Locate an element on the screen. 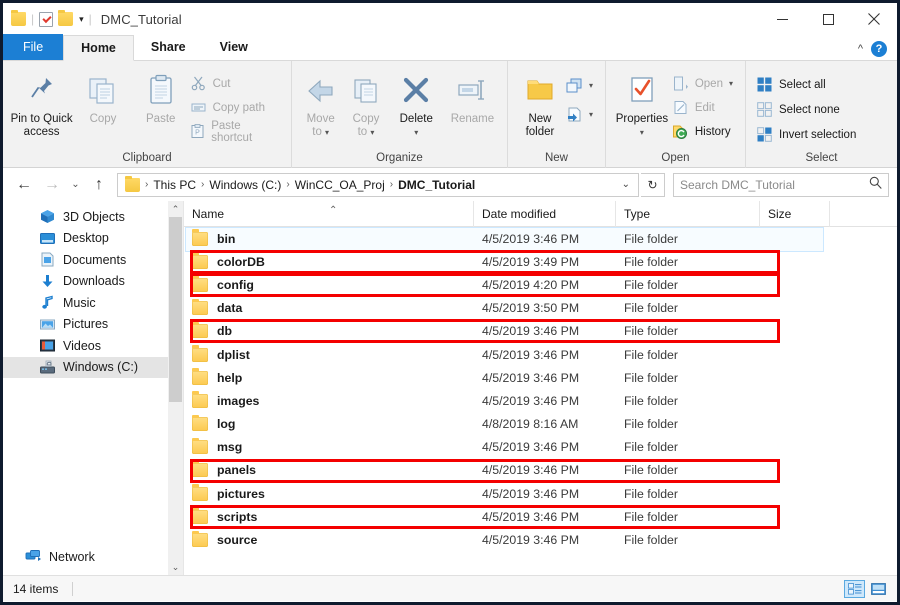 The height and width of the screenshot is (605, 900). scroll-up-button: ⌃ is located at coordinates (175, 209).